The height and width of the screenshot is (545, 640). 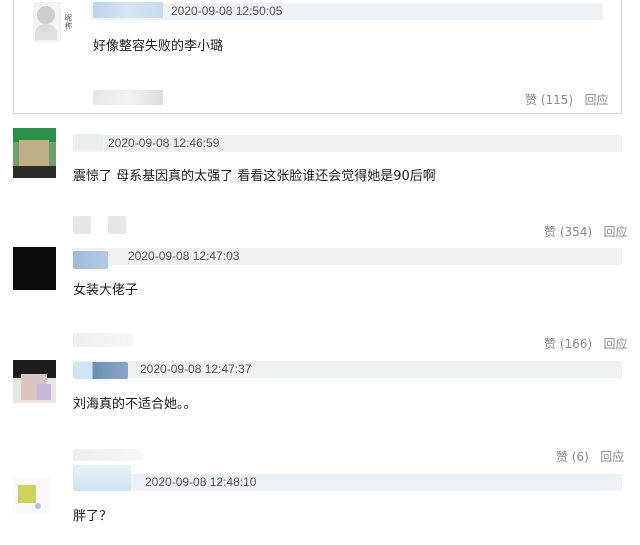 I want to click on comment-actions: 赞 (166) 回应, so click(x=586, y=343).